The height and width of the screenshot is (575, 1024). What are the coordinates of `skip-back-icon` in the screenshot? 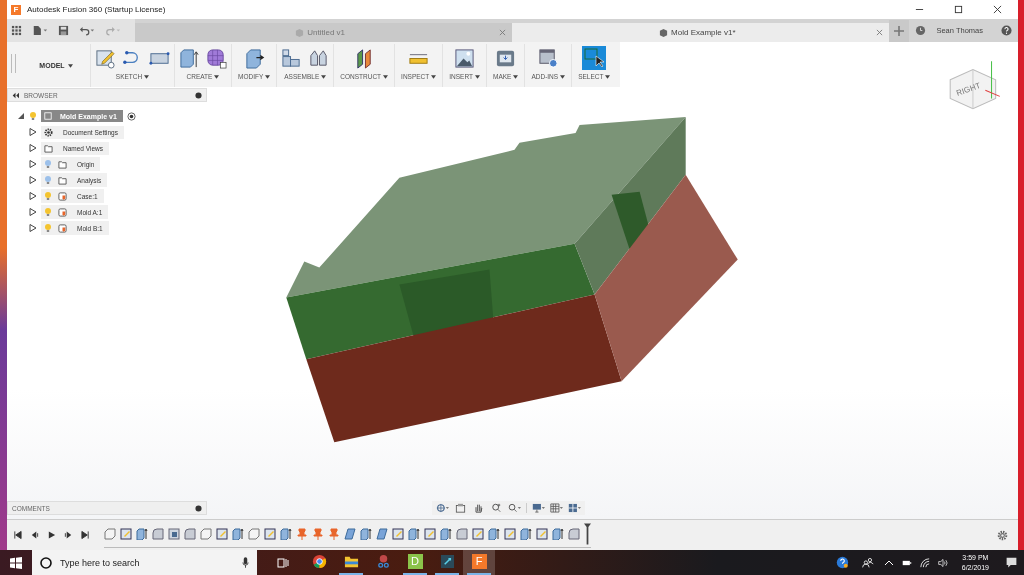 It's located at (17, 535).